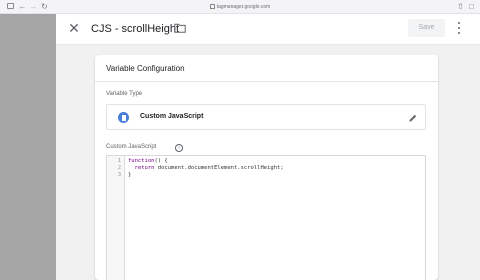 The height and width of the screenshot is (280, 480). Describe the element at coordinates (219, 168) in the screenshot. I see `code-text: document.documentElement.scrollHeight;` at that location.